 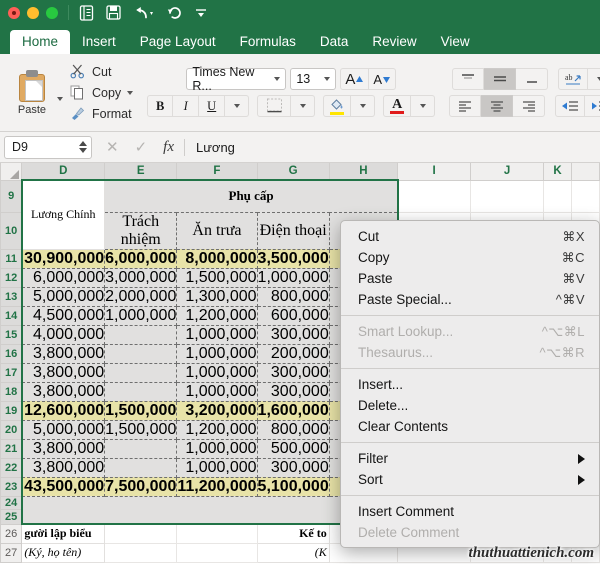 I want to click on cell-D13: 5,000,000, so click(x=63, y=296).